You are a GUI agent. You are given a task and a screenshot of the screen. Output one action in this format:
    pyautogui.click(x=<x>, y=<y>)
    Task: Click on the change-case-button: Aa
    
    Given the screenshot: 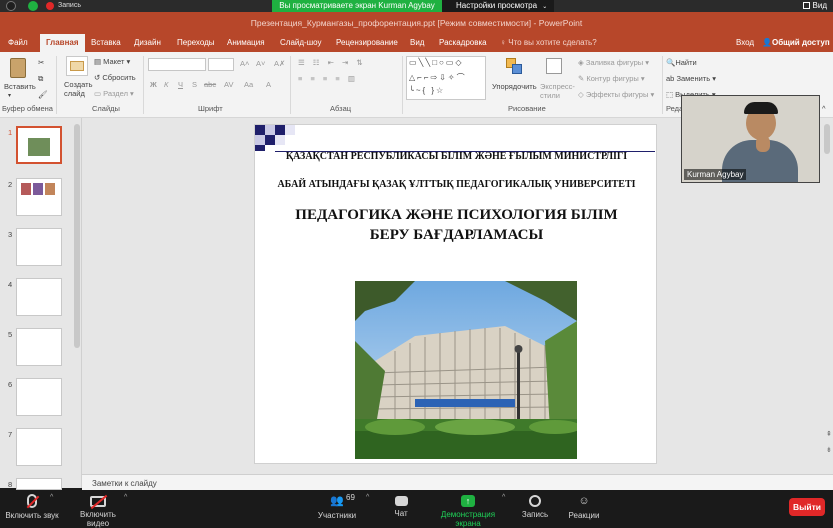 What is the action you would take?
    pyautogui.click(x=248, y=84)
    